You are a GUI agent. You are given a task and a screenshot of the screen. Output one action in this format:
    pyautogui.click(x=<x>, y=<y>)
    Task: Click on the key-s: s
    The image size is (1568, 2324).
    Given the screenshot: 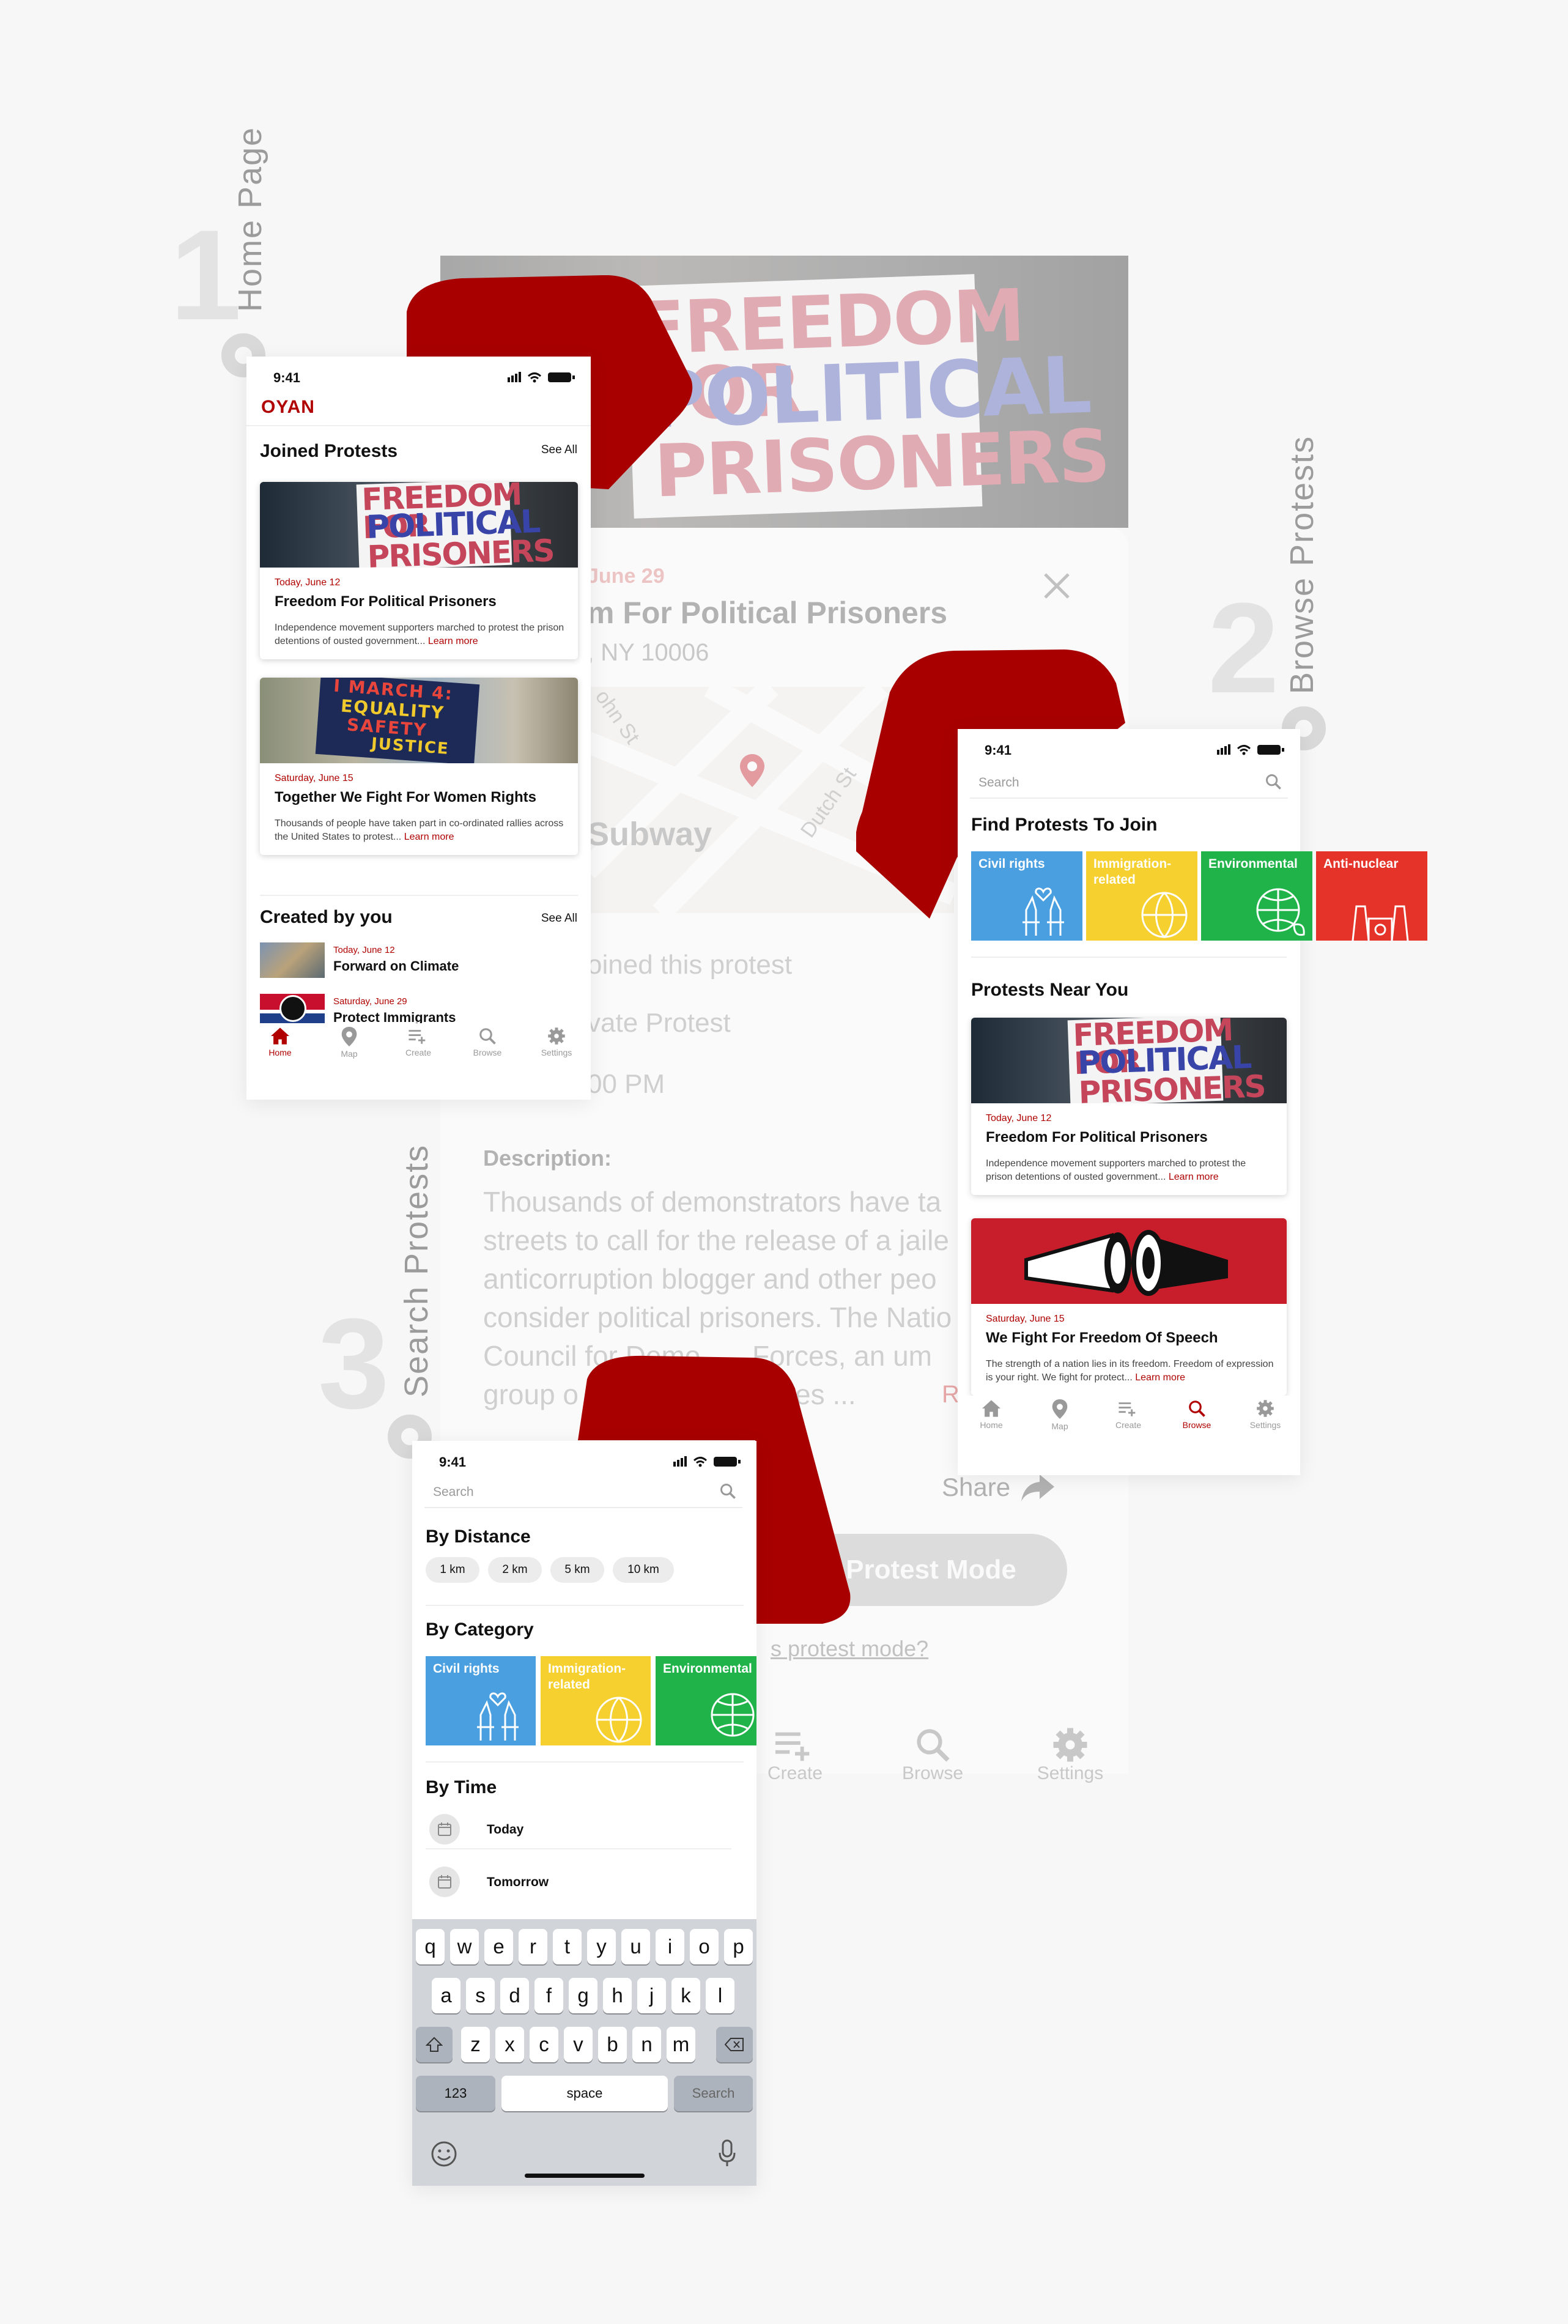 What is the action you would take?
    pyautogui.click(x=480, y=1995)
    